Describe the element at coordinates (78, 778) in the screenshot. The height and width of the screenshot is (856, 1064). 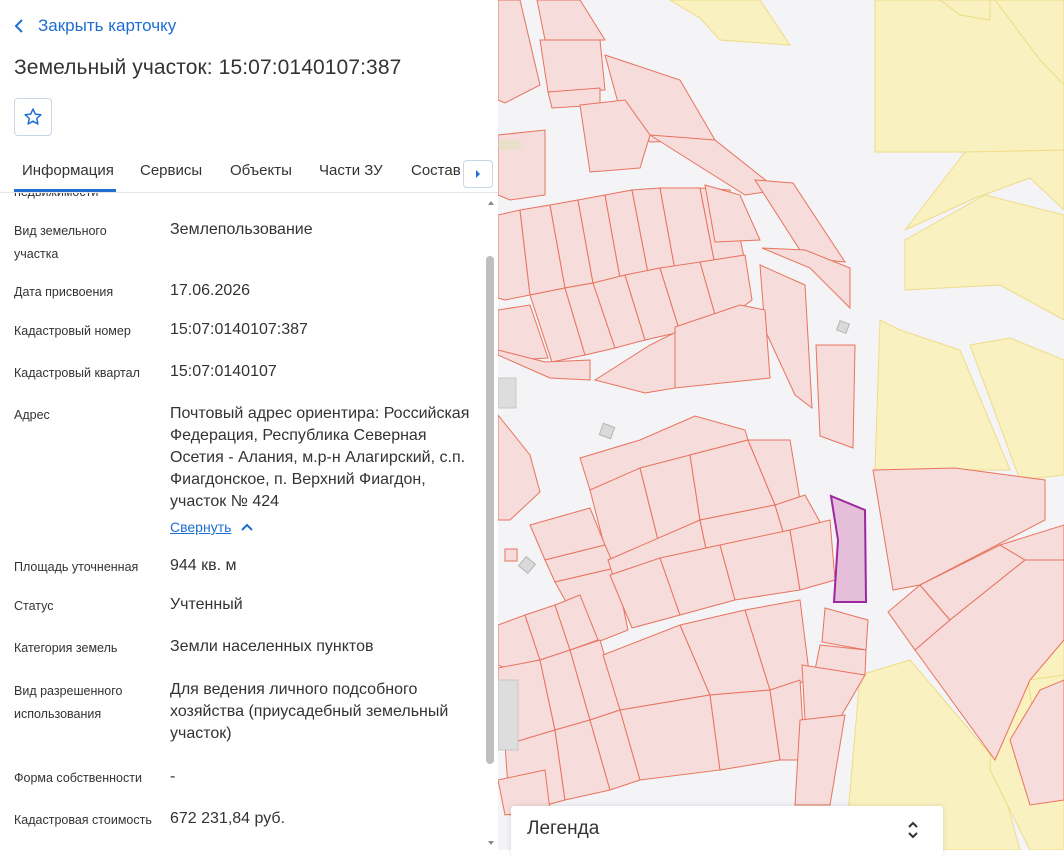
I see `label-ownership-form: Форма собственности` at that location.